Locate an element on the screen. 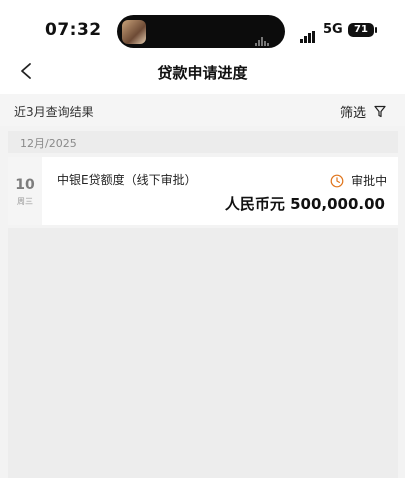  clock-icon is located at coordinates (337, 180).